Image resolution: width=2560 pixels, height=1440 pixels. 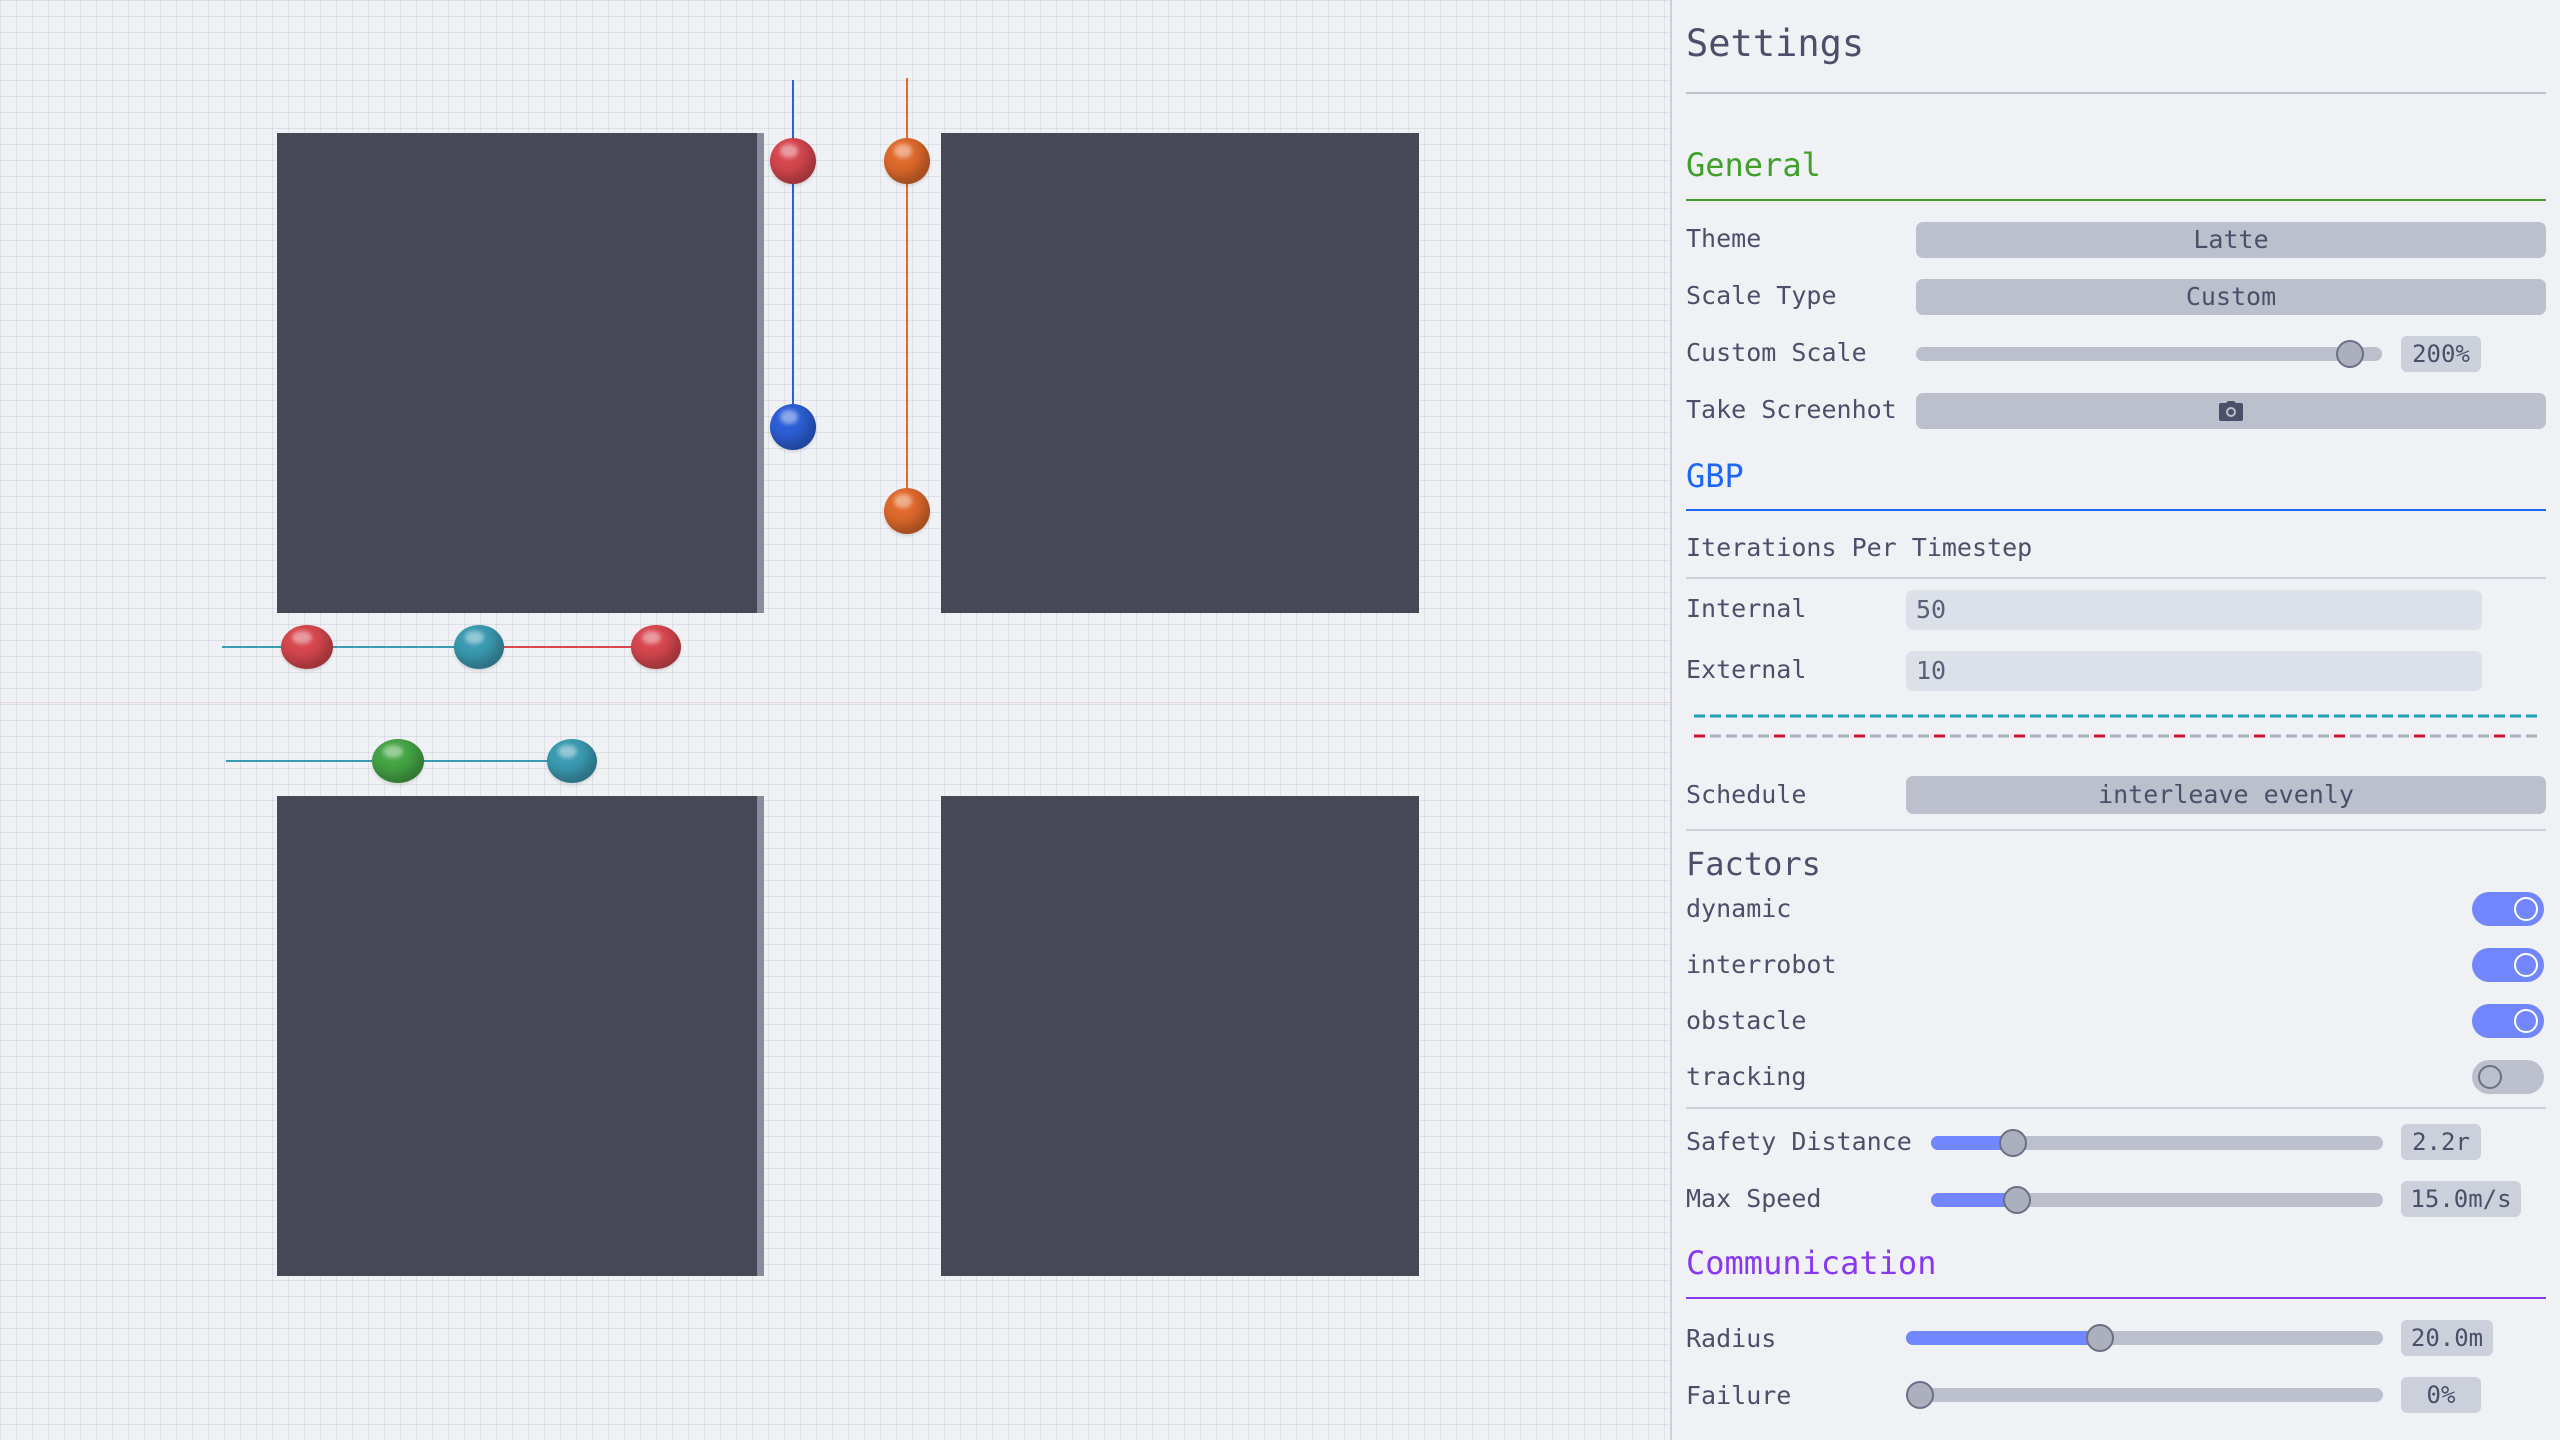 What do you see at coordinates (2461, 1199) in the screenshot?
I see `max-speed-value: 15.0m/s` at bounding box center [2461, 1199].